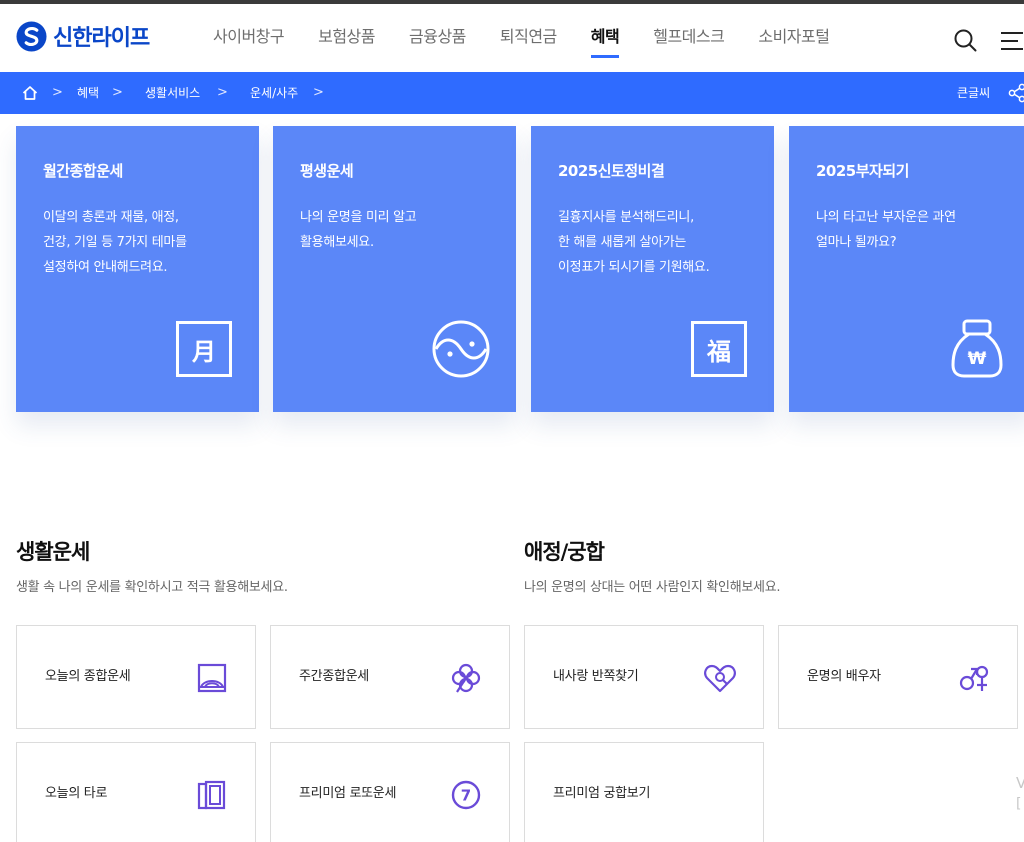  What do you see at coordinates (30, 93) in the screenshot?
I see `home-icon` at bounding box center [30, 93].